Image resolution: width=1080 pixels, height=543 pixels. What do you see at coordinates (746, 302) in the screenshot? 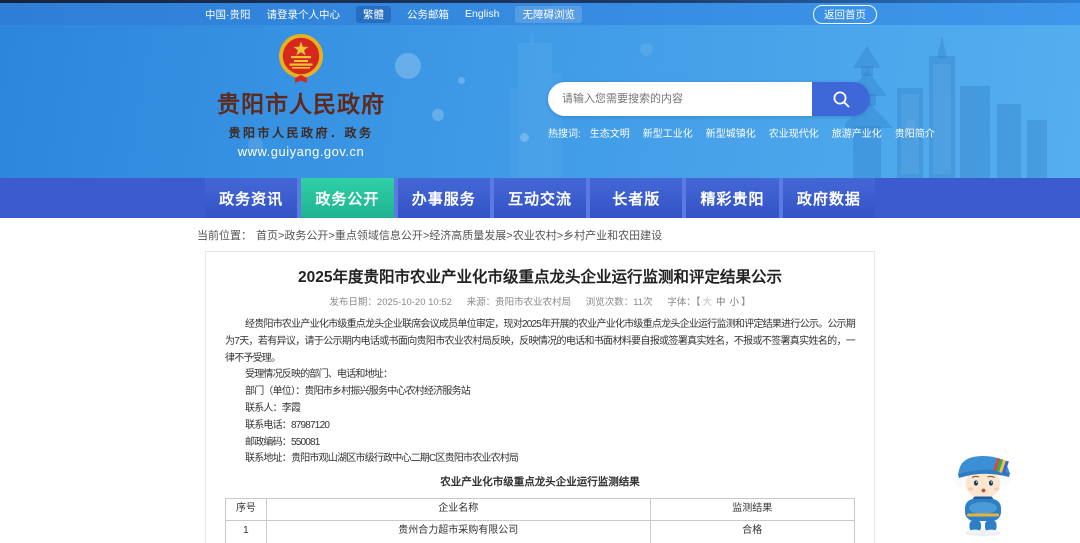
I see `bracket-close: 】` at bounding box center [746, 302].